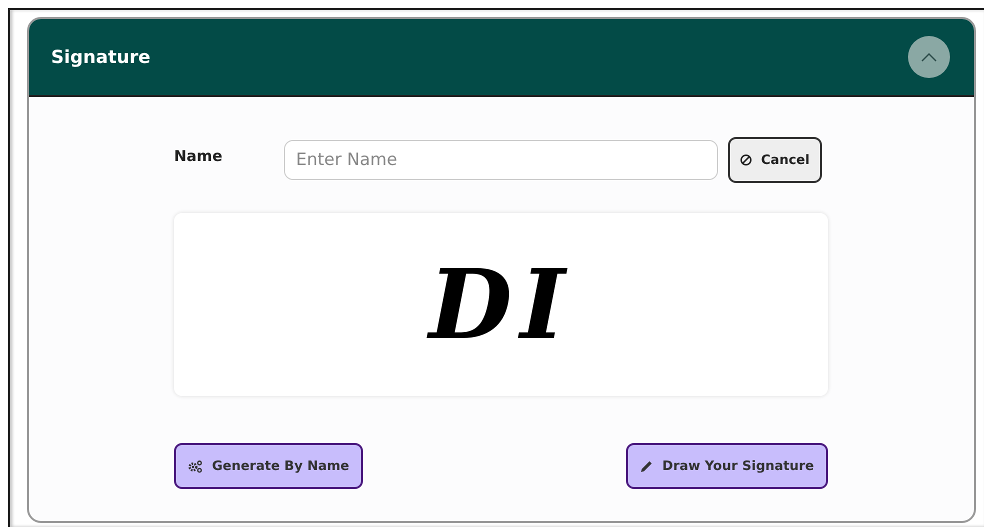  Describe the element at coordinates (647, 466) in the screenshot. I see `pencil-icon` at that location.